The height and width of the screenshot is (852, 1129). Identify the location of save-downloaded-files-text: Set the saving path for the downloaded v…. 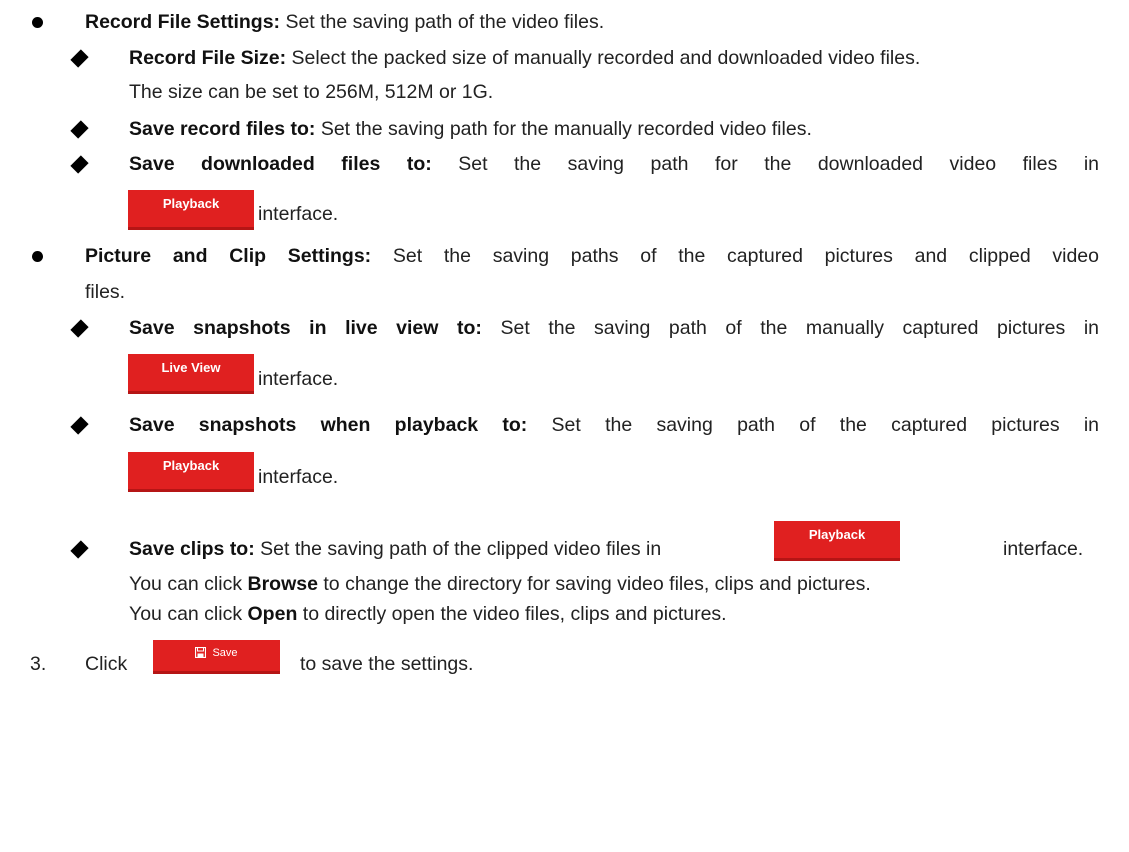
(765, 164).